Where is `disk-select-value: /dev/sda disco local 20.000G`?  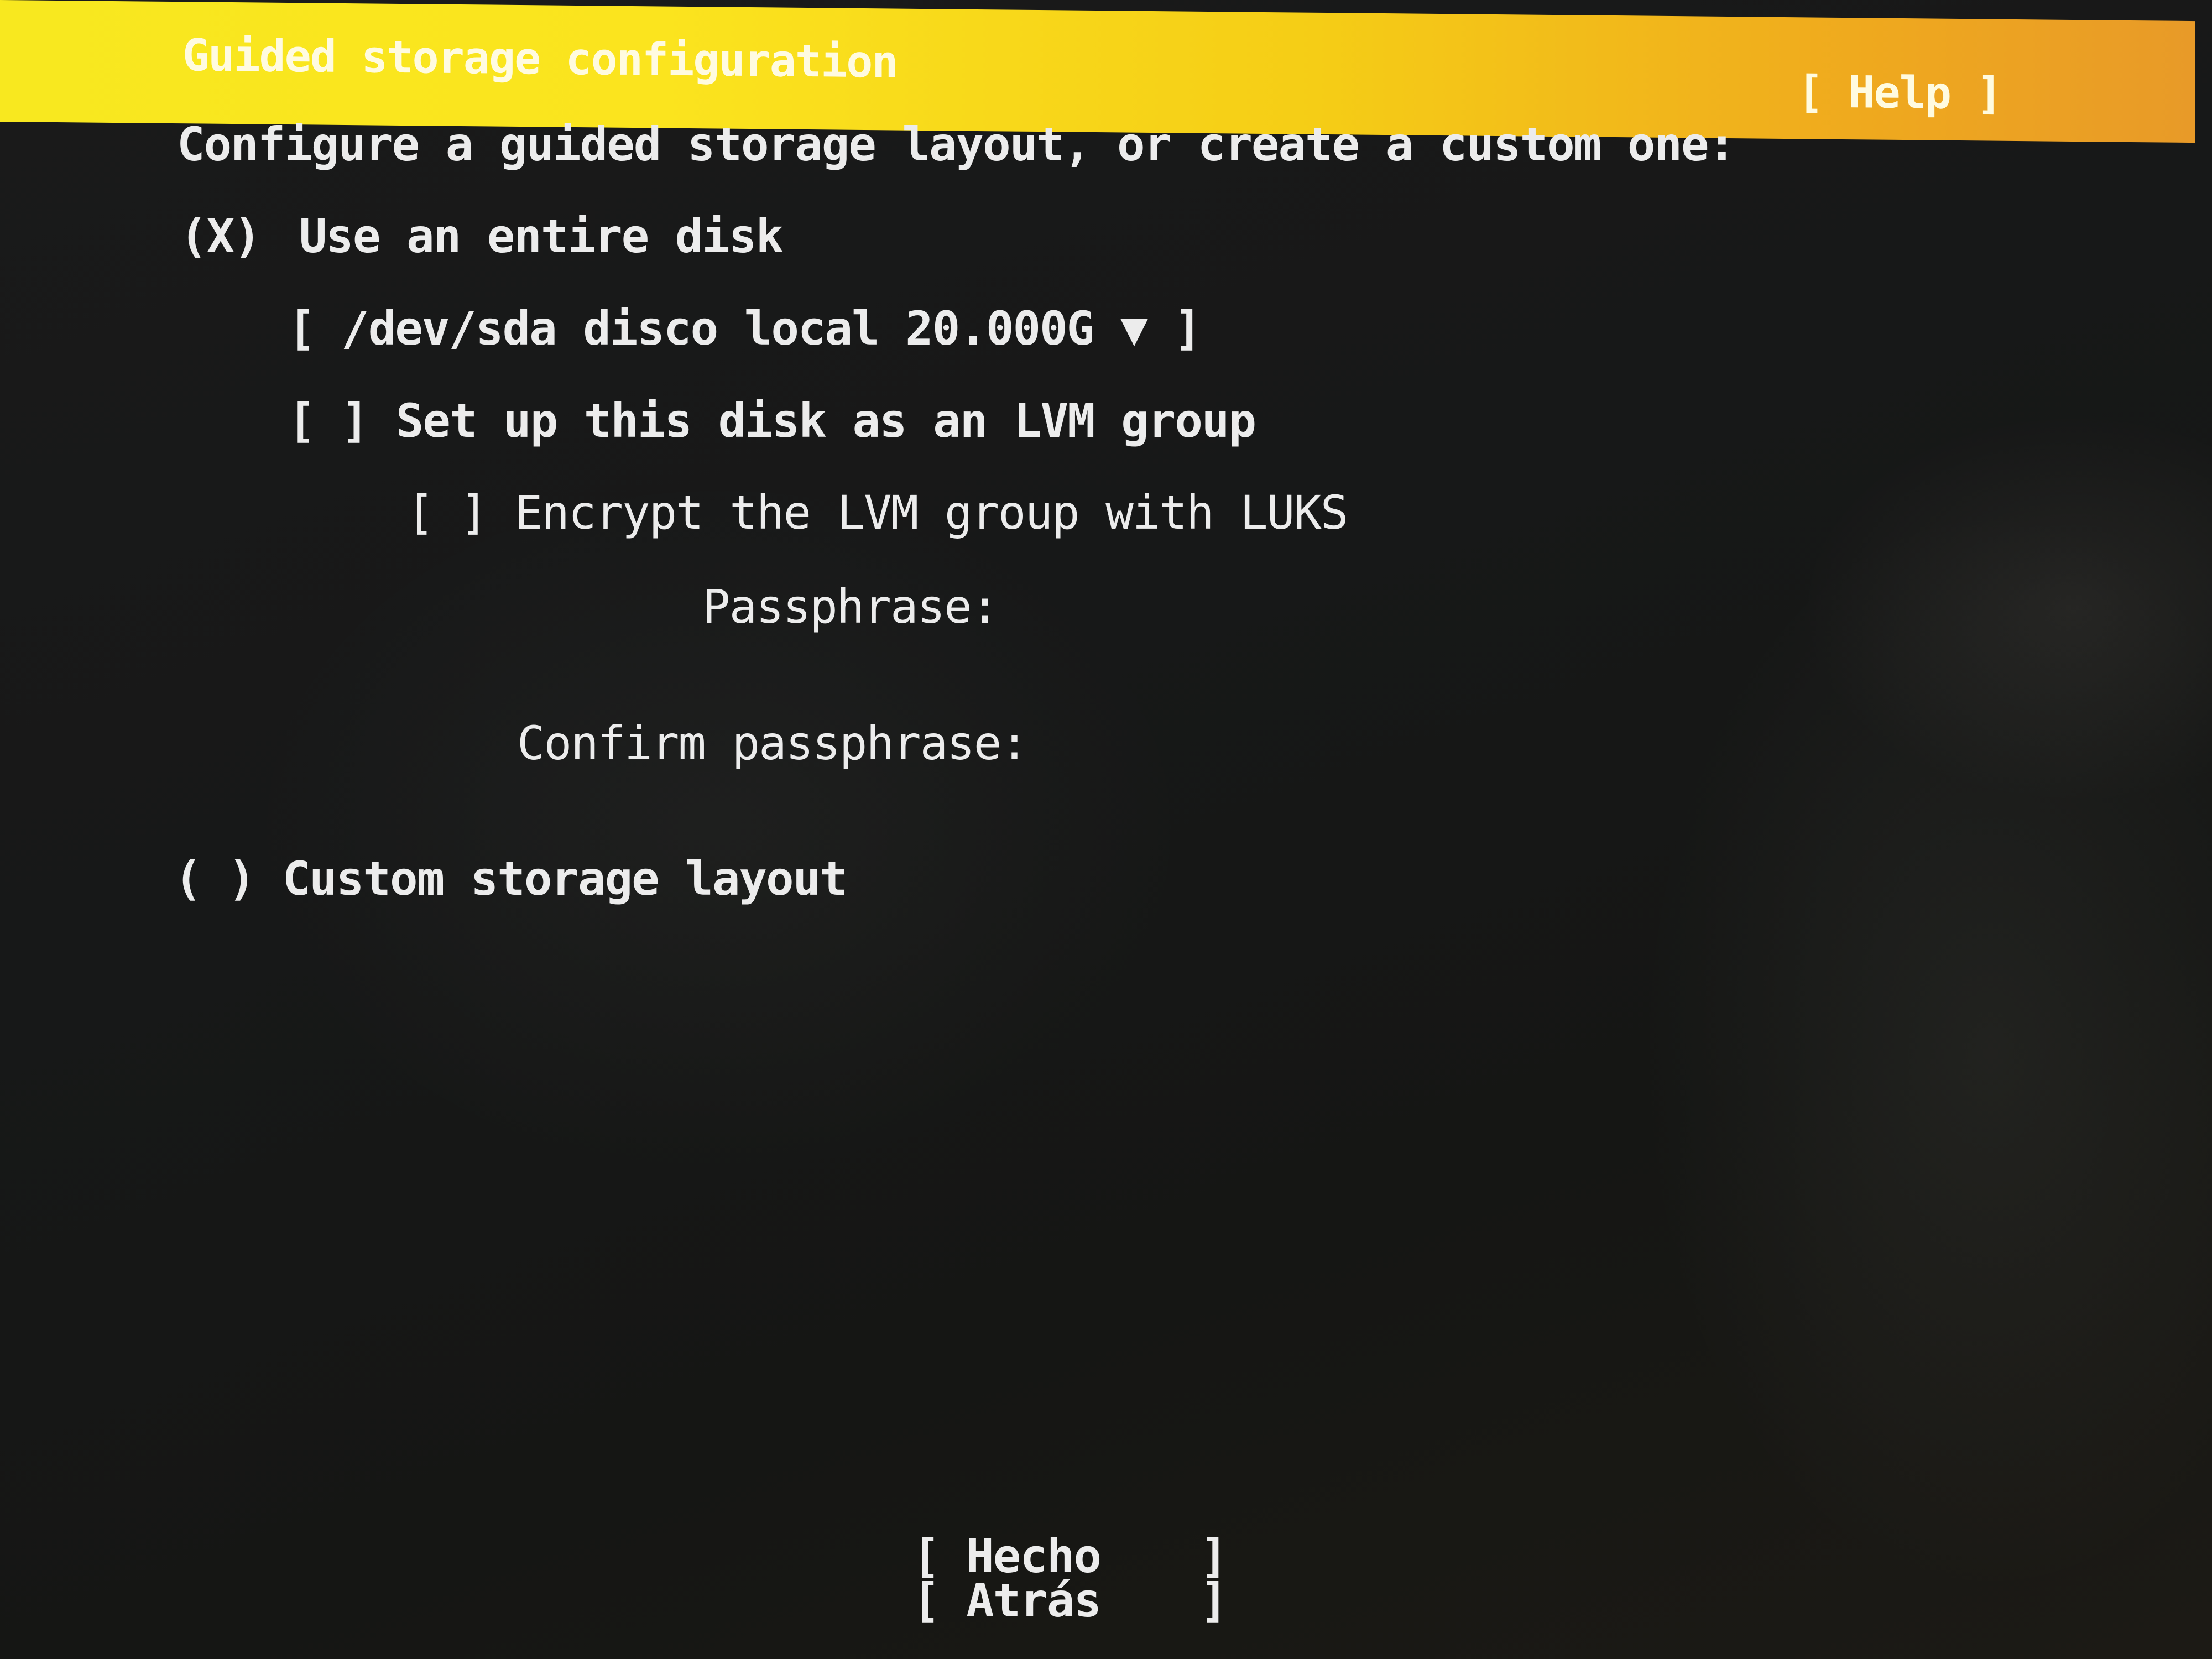 disk-select-value: /dev/sda disco local 20.000G is located at coordinates (718, 329).